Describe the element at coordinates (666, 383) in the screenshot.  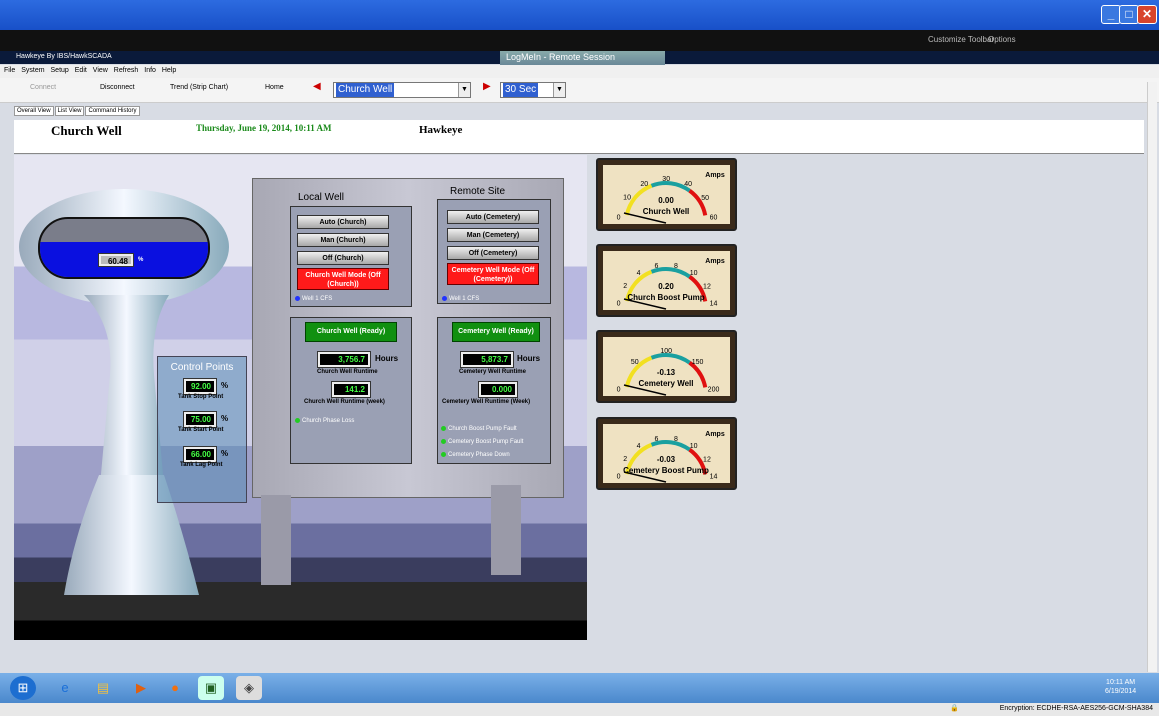
I see `gauge-name: Cemetery Well` at that location.